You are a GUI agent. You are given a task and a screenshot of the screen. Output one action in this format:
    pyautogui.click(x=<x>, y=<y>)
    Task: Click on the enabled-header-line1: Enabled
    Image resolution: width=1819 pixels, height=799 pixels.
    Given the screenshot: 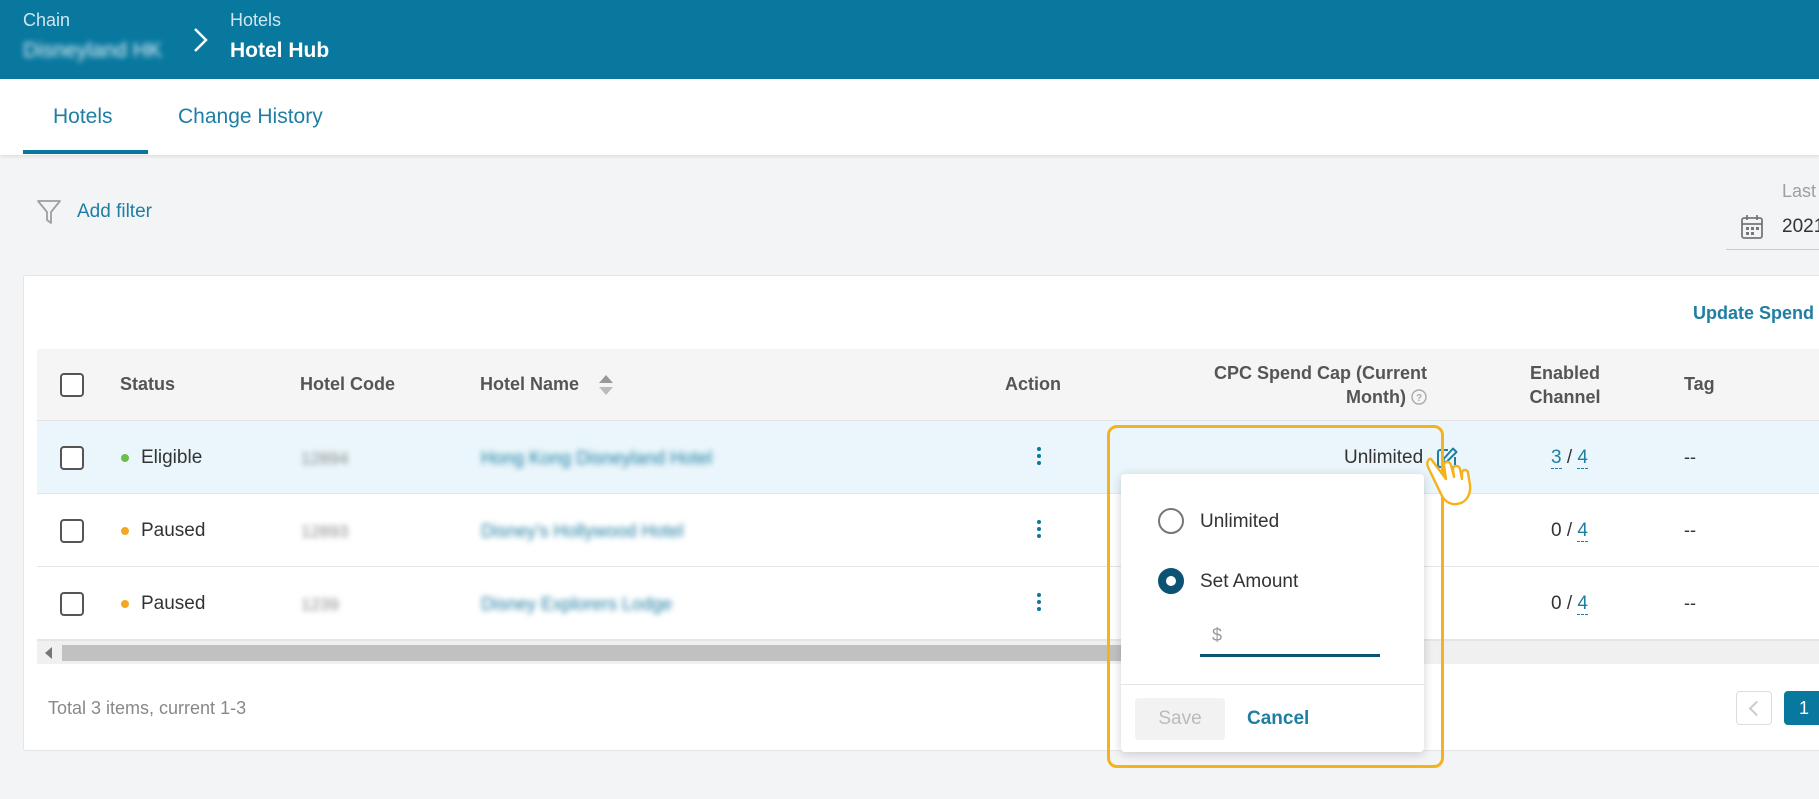 What is the action you would take?
    pyautogui.click(x=1564, y=373)
    